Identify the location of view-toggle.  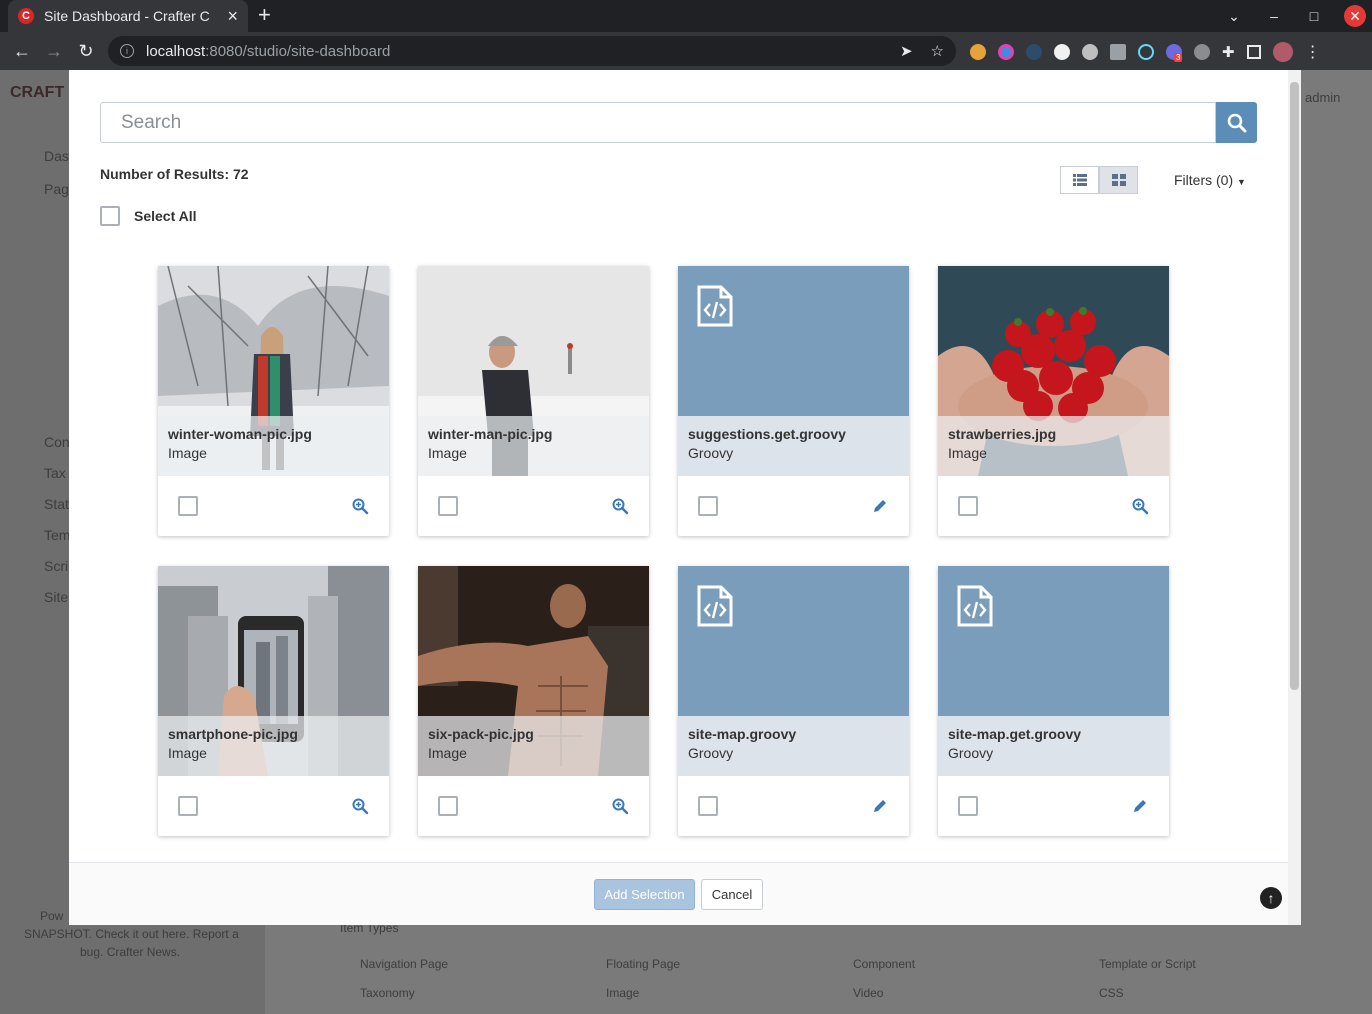
(1099, 180).